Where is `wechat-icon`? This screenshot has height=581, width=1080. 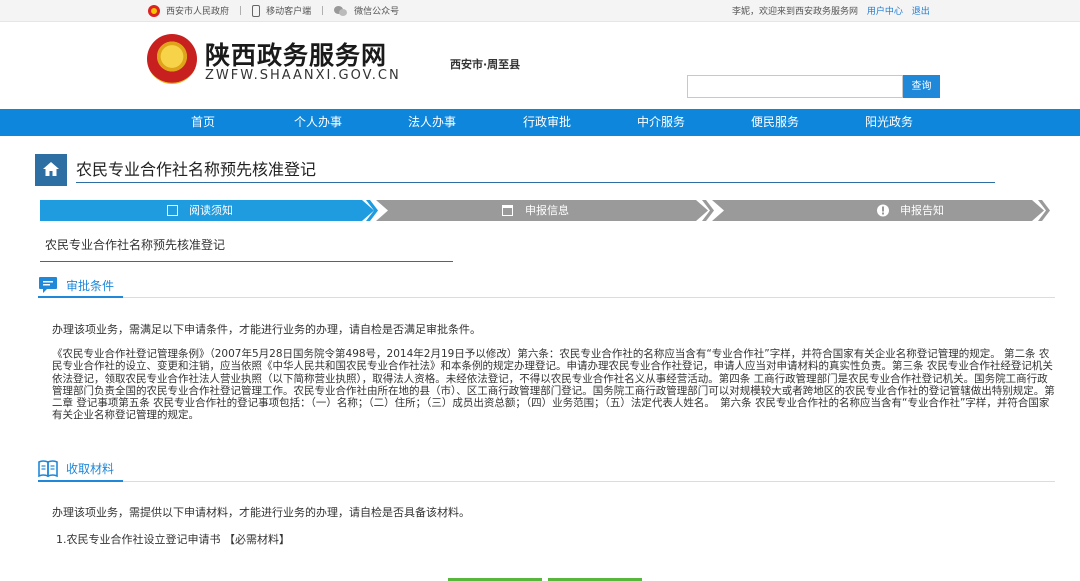 wechat-icon is located at coordinates (341, 10).